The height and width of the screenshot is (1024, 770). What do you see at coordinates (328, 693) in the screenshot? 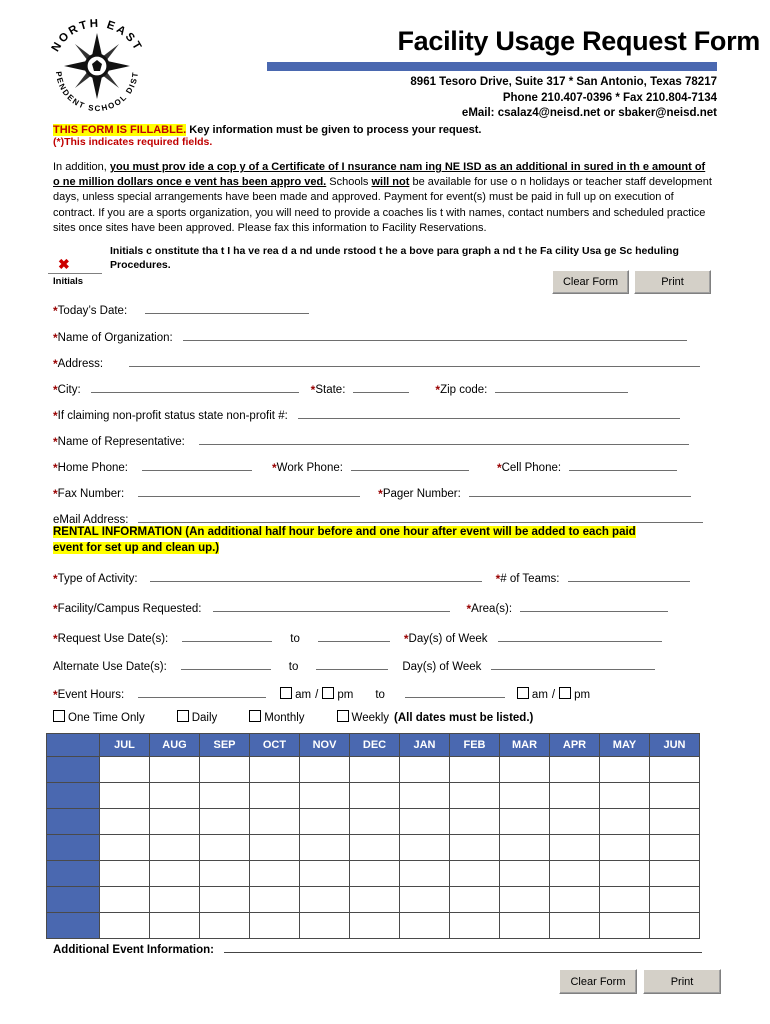
I see `event-hours-start-pm-checkbox` at bounding box center [328, 693].